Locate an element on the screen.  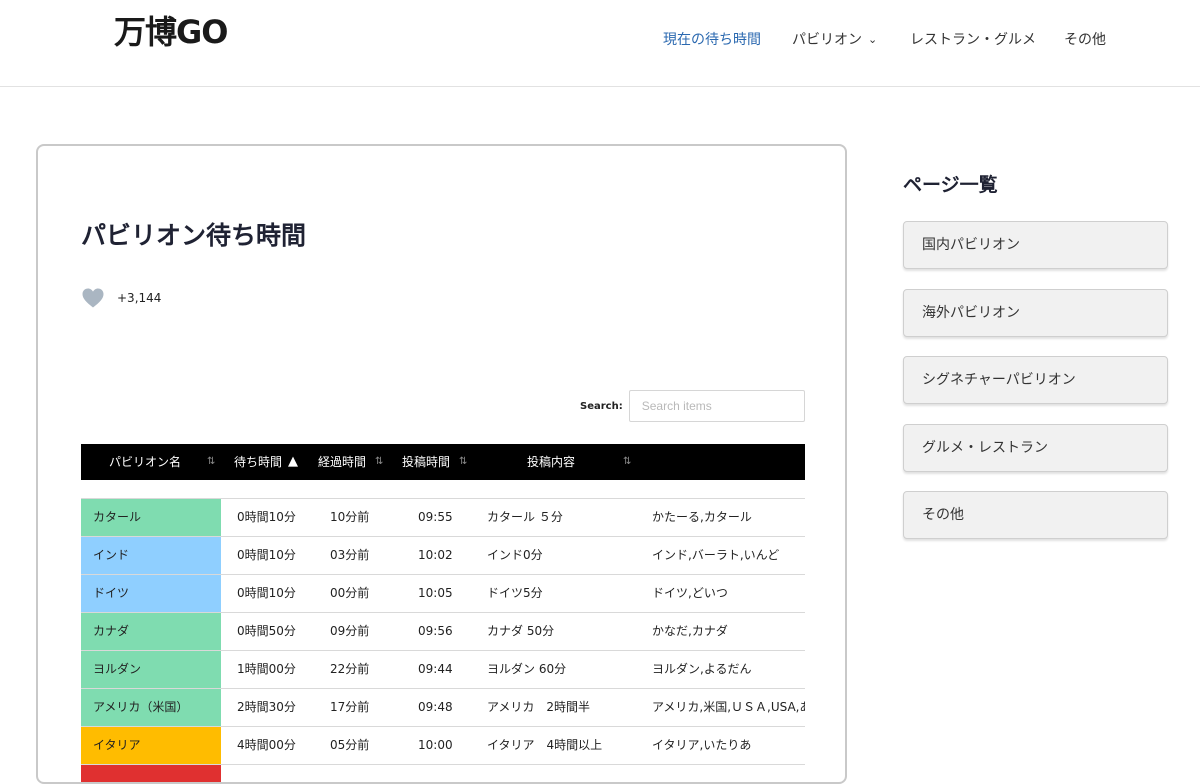
sidebar-item-gourmet: グルメ・レストラン is located at coordinates (1035, 448).